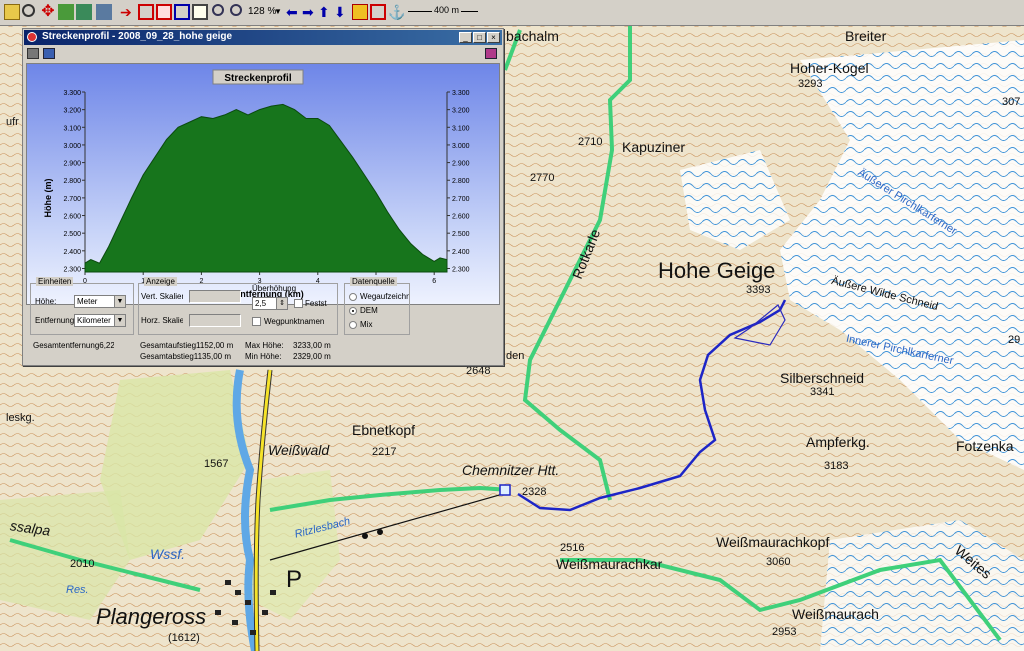  Describe the element at coordinates (654, 147) in the screenshot. I see `label-kapuziner: Kapuziner` at that location.